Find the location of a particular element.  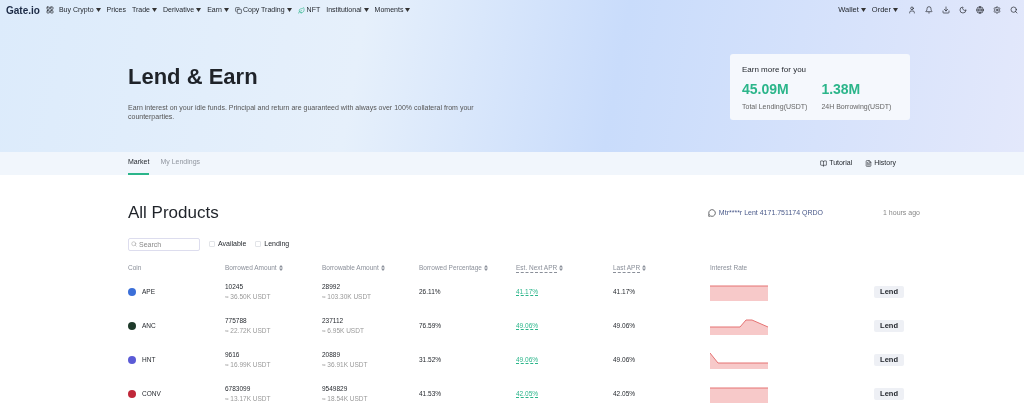

copy-icon is located at coordinates (238, 10).